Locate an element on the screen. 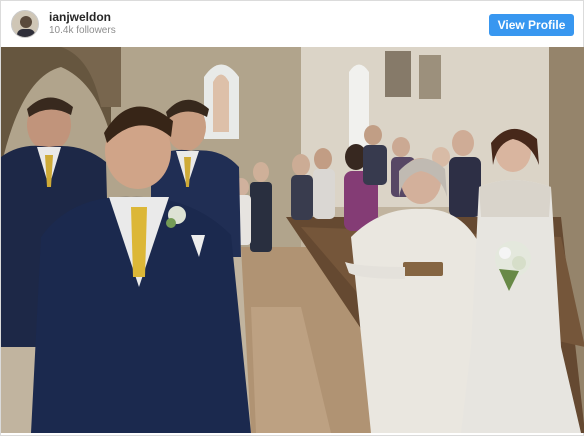 The image size is (584, 436). follower-count: 10.4k followers is located at coordinates (82, 31).